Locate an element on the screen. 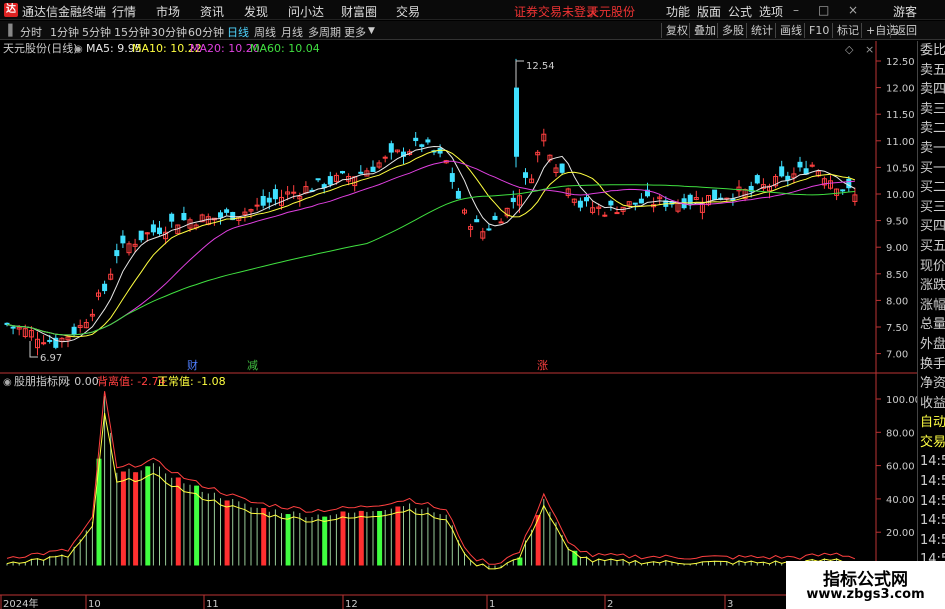 The height and width of the screenshot is (609, 945). app-title: 通达信金融终端 is located at coordinates (64, 12).